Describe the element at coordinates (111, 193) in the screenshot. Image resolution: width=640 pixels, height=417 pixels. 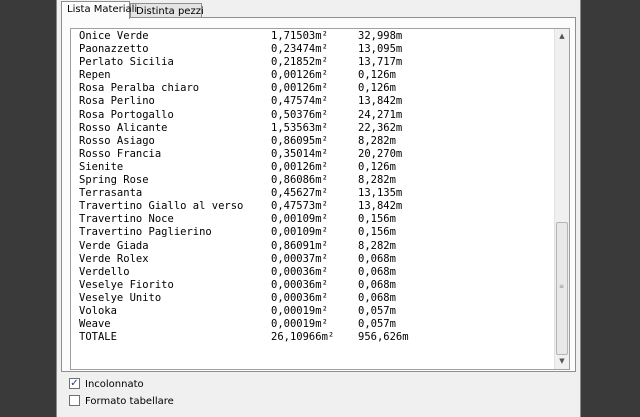
I see `material-name: Terrasanta` at that location.